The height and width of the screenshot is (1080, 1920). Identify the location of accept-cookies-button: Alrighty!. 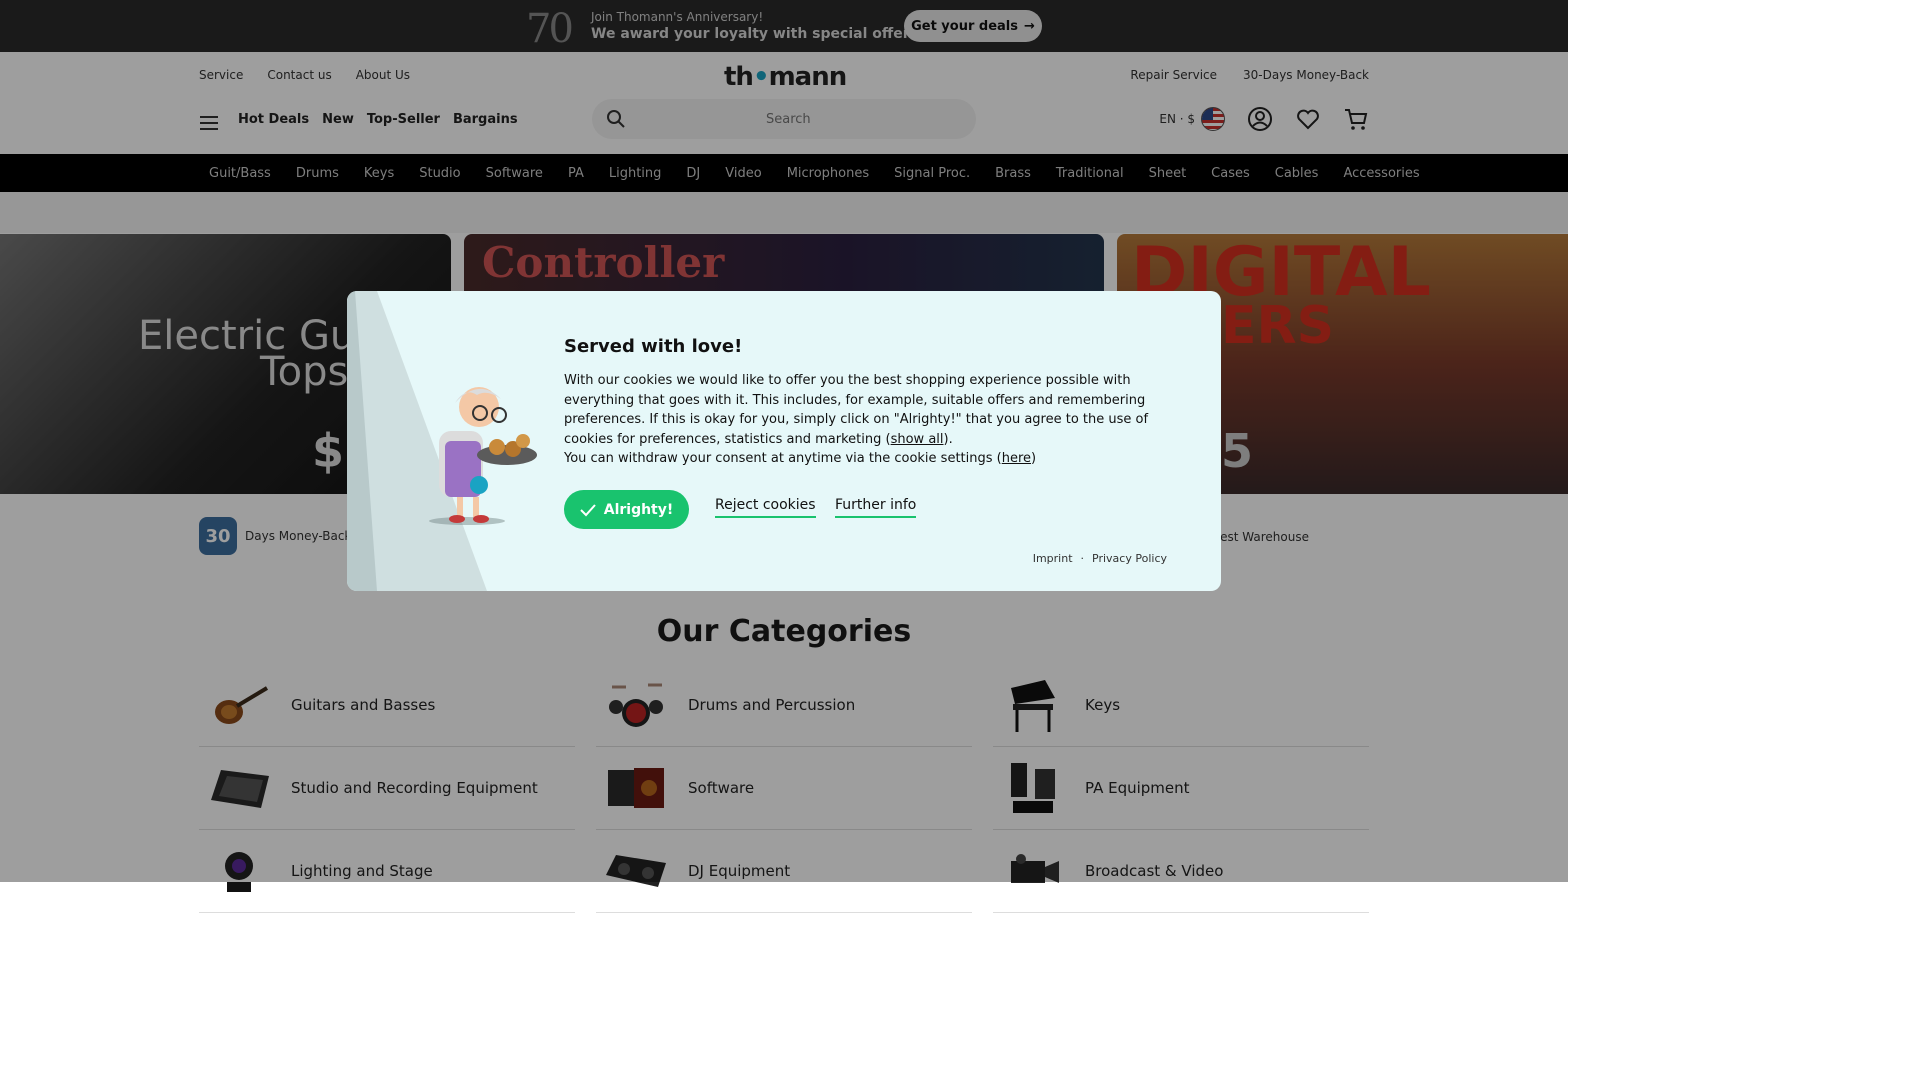
(626, 509).